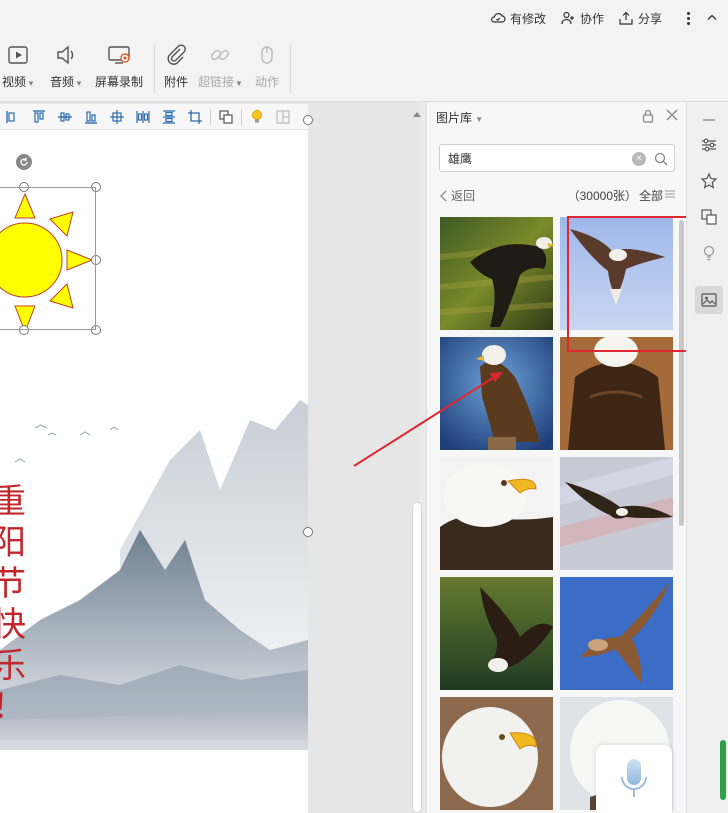 This screenshot has height=813, width=728. What do you see at coordinates (364, 18) in the screenshot?
I see `title-bar: 有修改 协作 分享` at bounding box center [364, 18].